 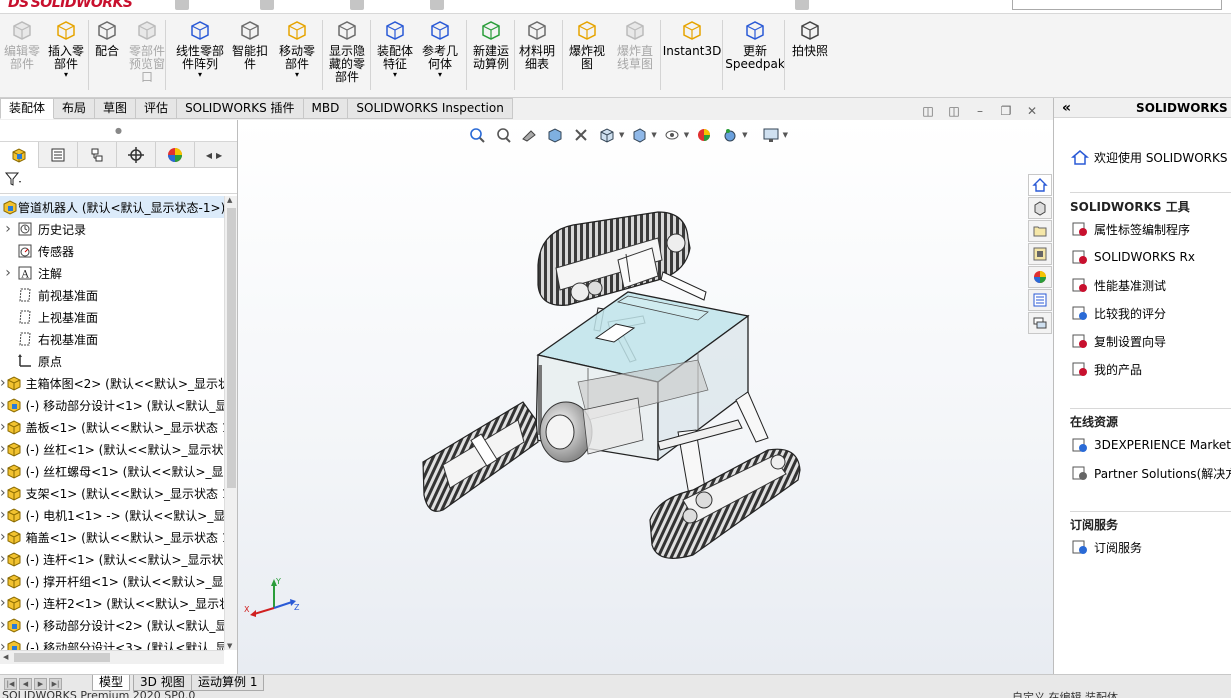 I want to click on task-pane-link: SOLIDWORKS Rx, so click(x=1132, y=257).